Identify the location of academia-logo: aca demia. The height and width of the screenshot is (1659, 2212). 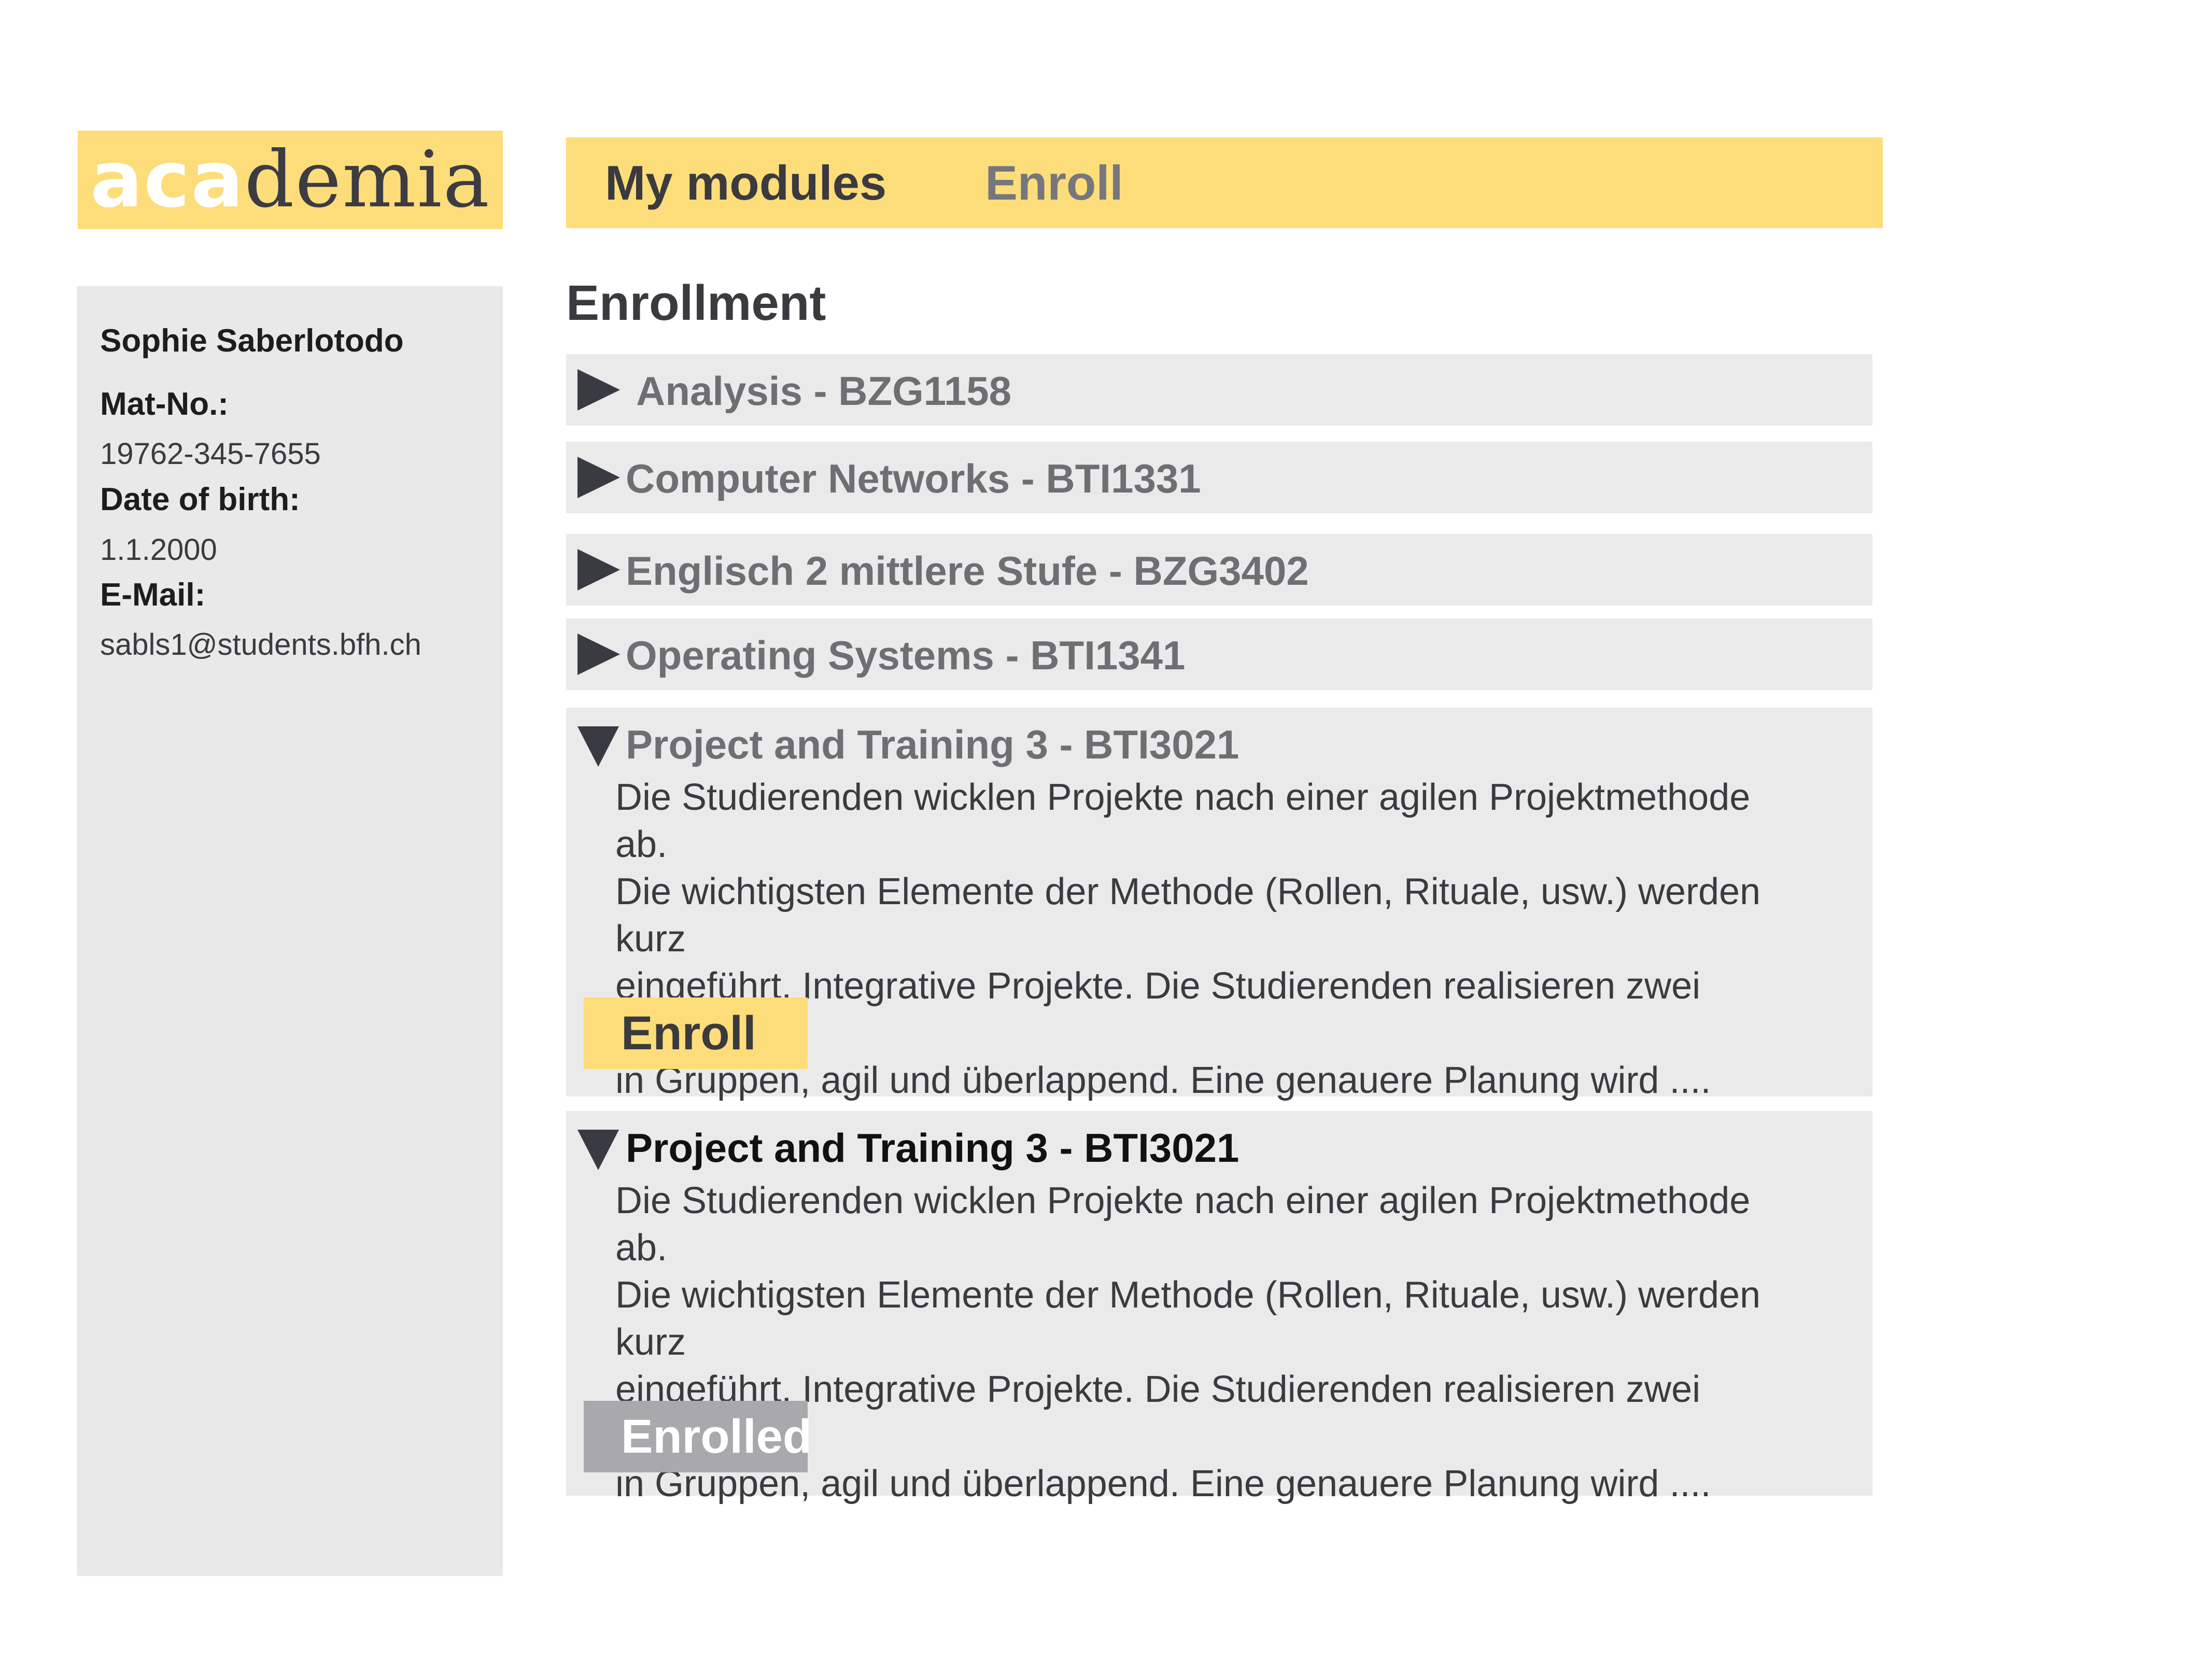
(290, 180).